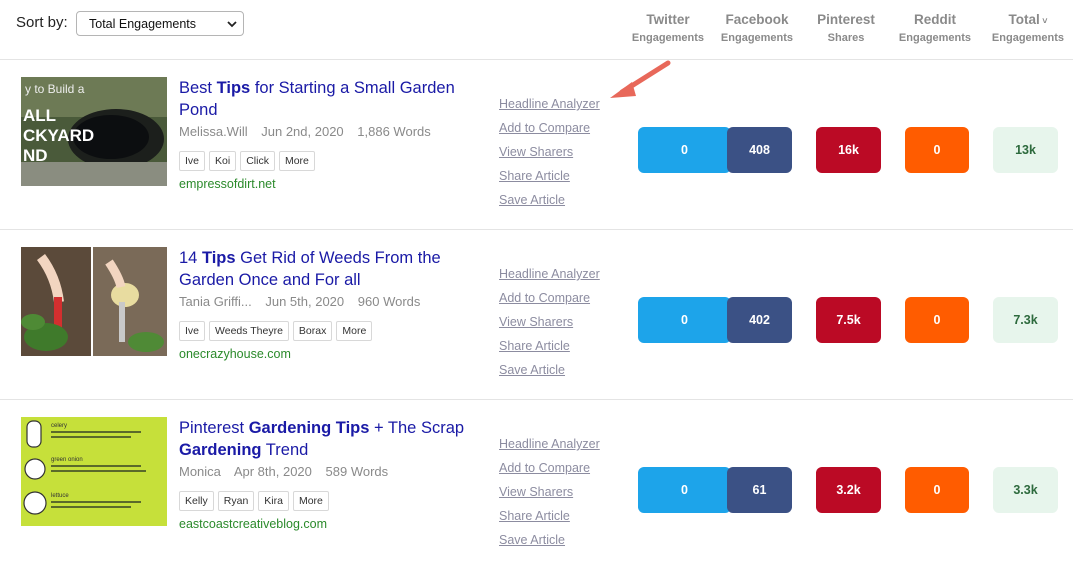 Image resolution: width=1073 pixels, height=568 pixels. Describe the element at coordinates (759, 490) in the screenshot. I see `facebook-engagements-badge: 61` at that location.